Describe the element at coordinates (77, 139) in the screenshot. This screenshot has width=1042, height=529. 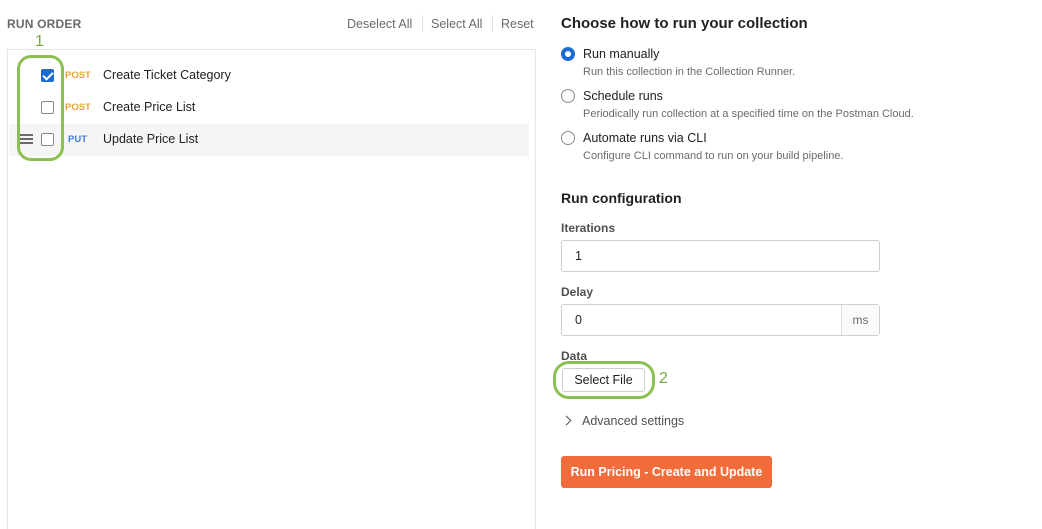
I see `method-badge: PUT` at that location.